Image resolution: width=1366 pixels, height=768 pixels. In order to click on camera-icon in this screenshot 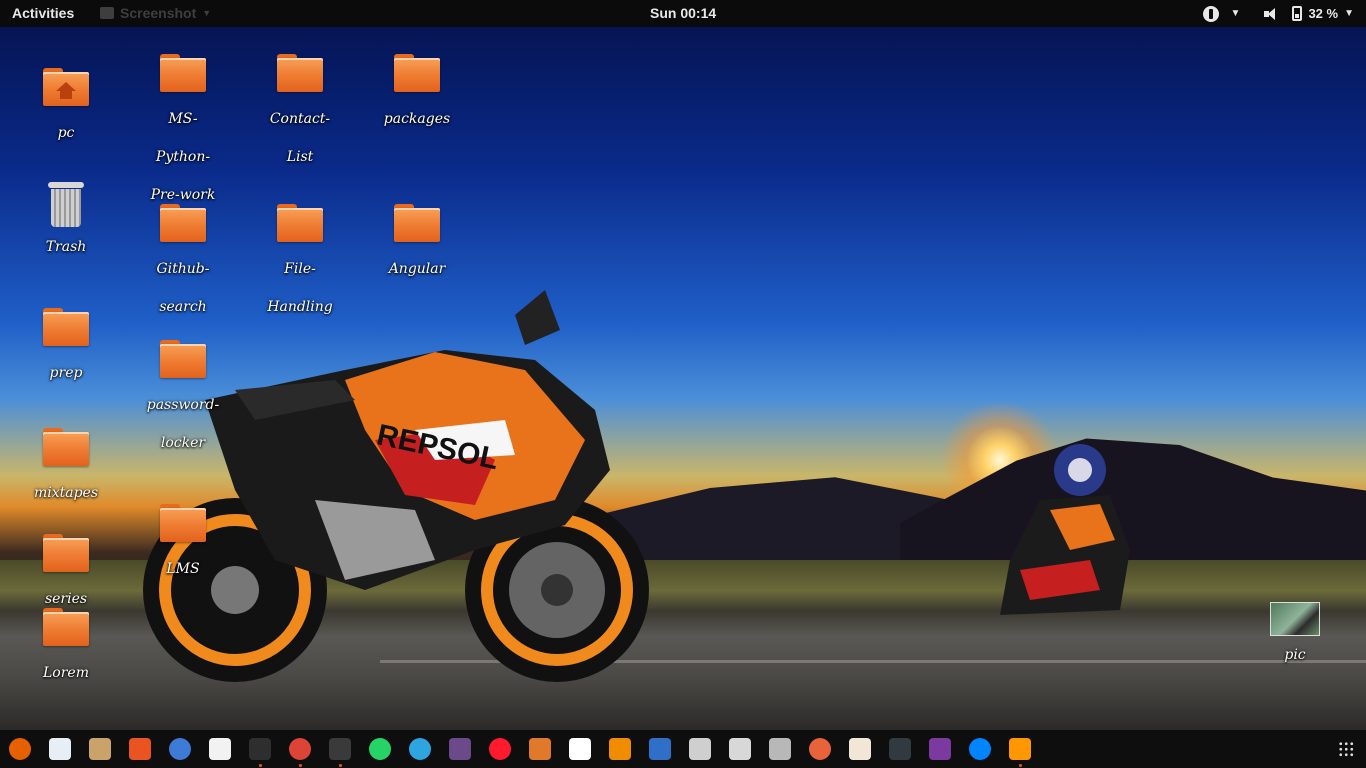, I will do `click(700, 749)`.